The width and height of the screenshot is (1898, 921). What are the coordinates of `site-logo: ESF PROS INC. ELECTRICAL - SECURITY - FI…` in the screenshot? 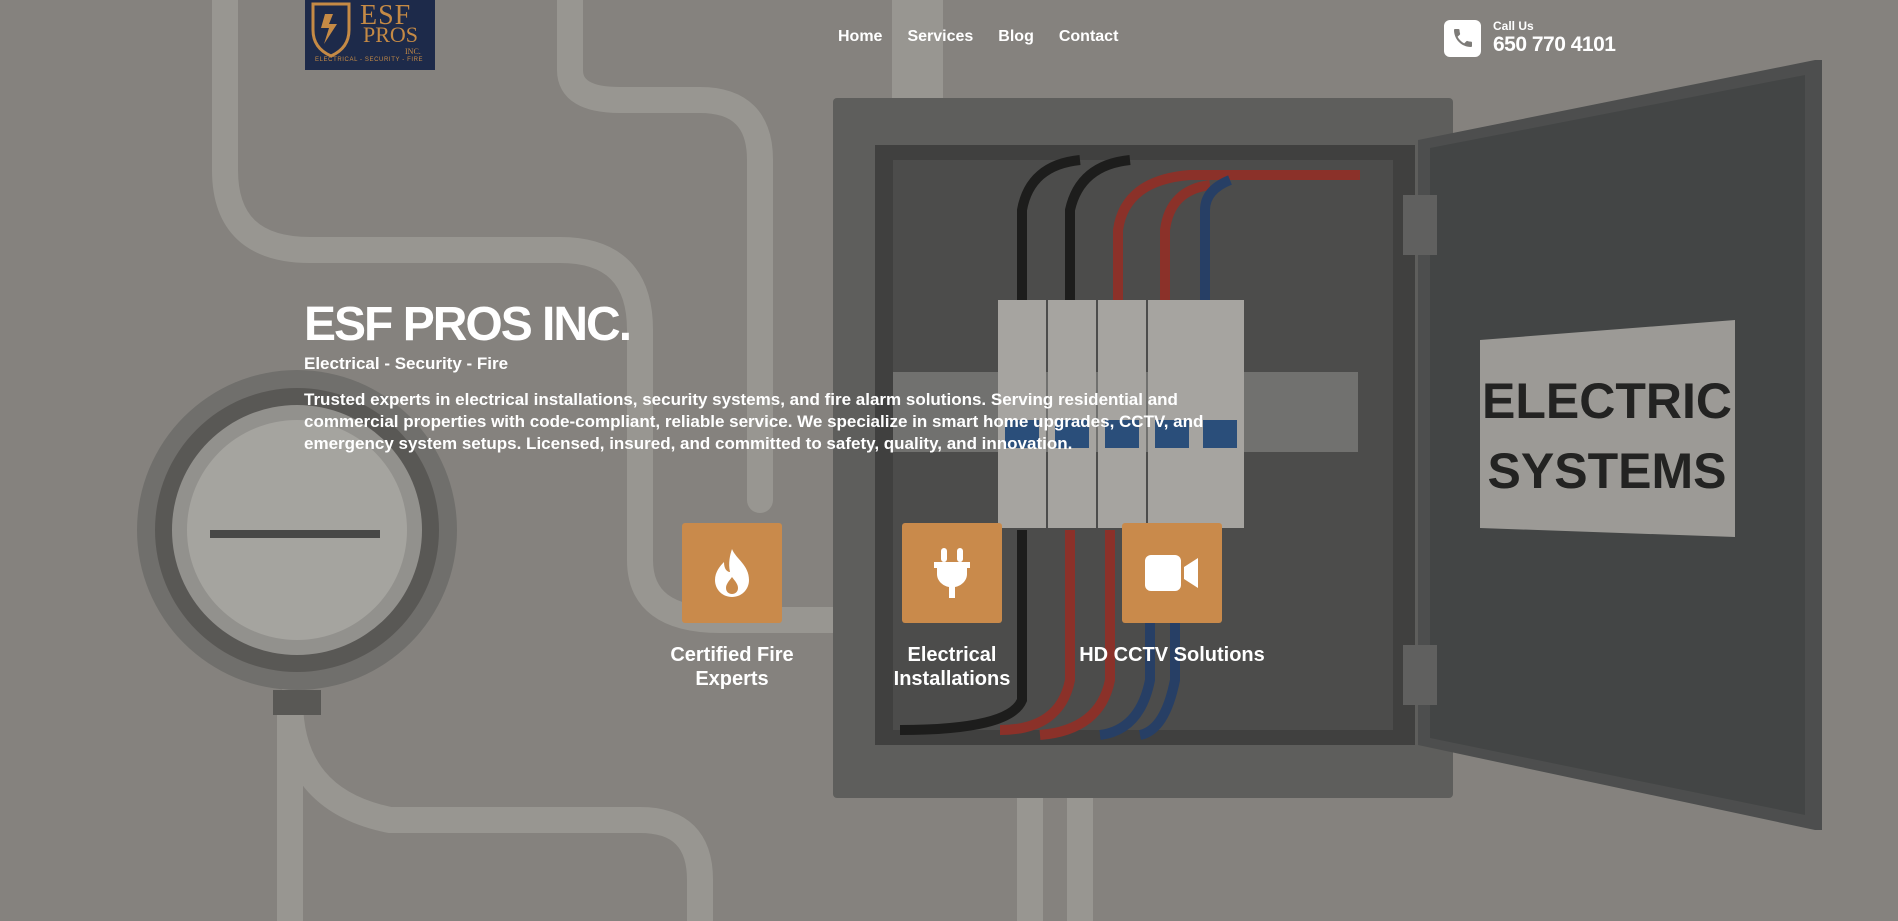 It's located at (370, 35).